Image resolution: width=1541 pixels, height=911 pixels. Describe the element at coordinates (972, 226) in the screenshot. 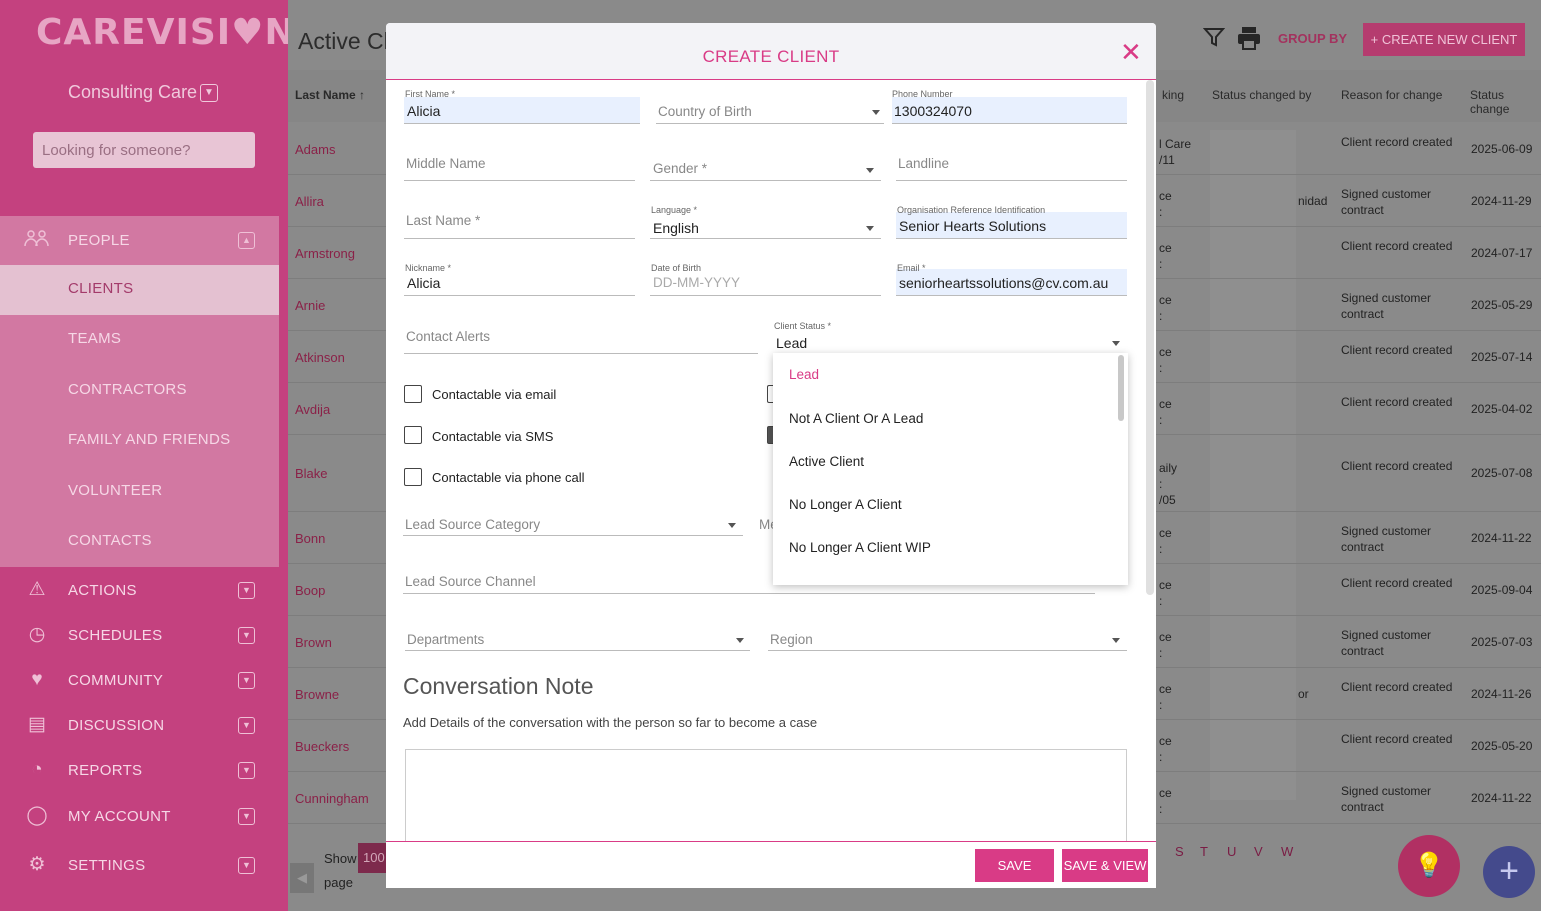

I see `org-ref-value: Senior Hearts Solutions` at that location.